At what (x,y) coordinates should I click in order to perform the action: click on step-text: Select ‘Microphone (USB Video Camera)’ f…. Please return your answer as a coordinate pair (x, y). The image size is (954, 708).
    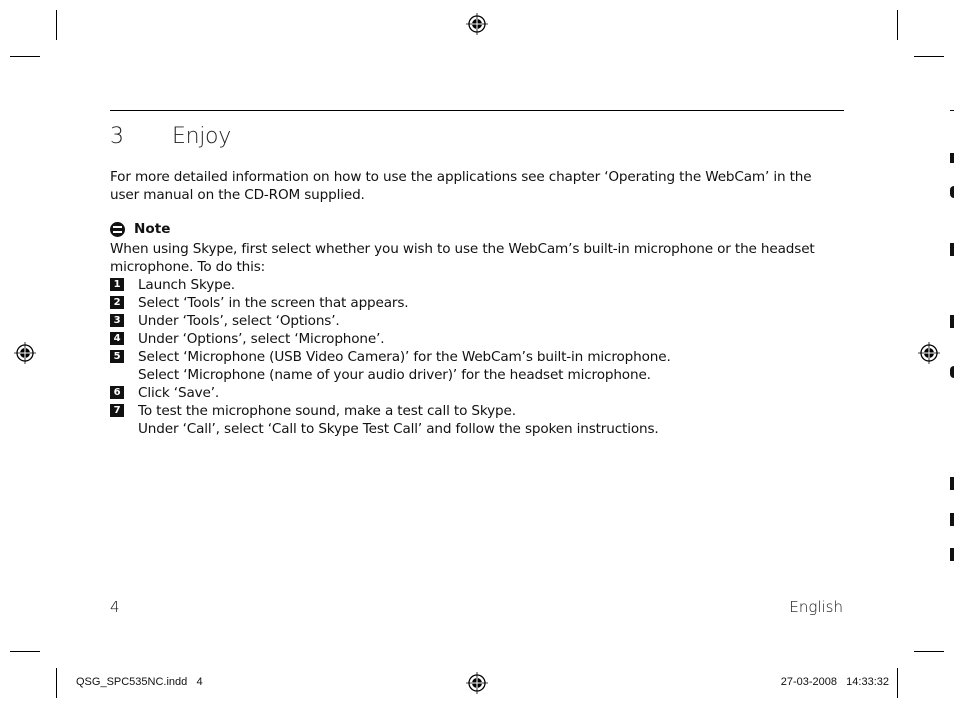
    Looking at the image, I should click on (404, 366).